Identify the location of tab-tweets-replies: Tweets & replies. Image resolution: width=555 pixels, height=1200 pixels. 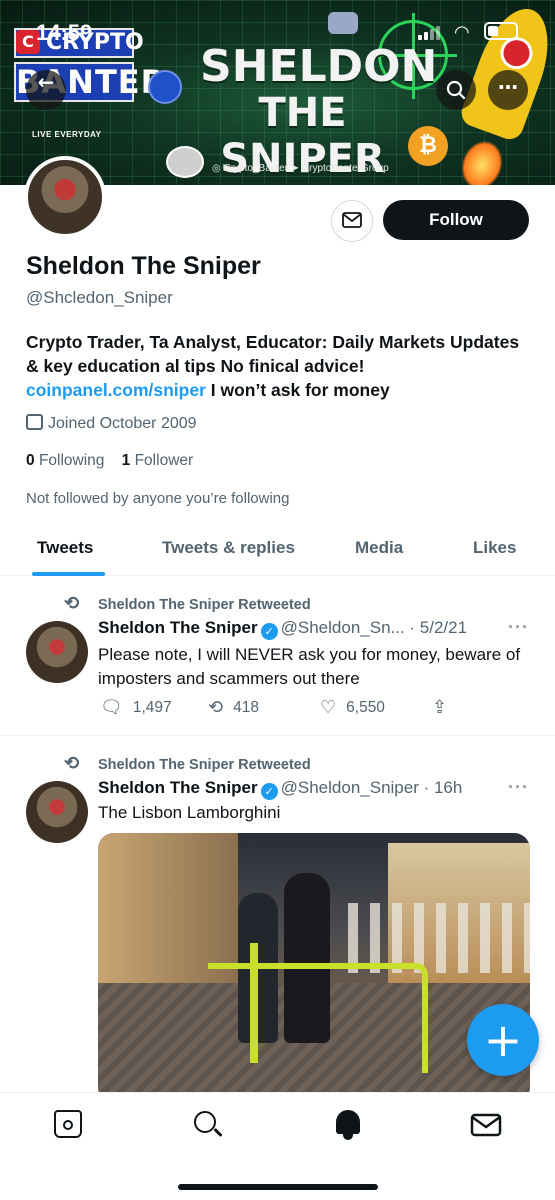
(228, 548).